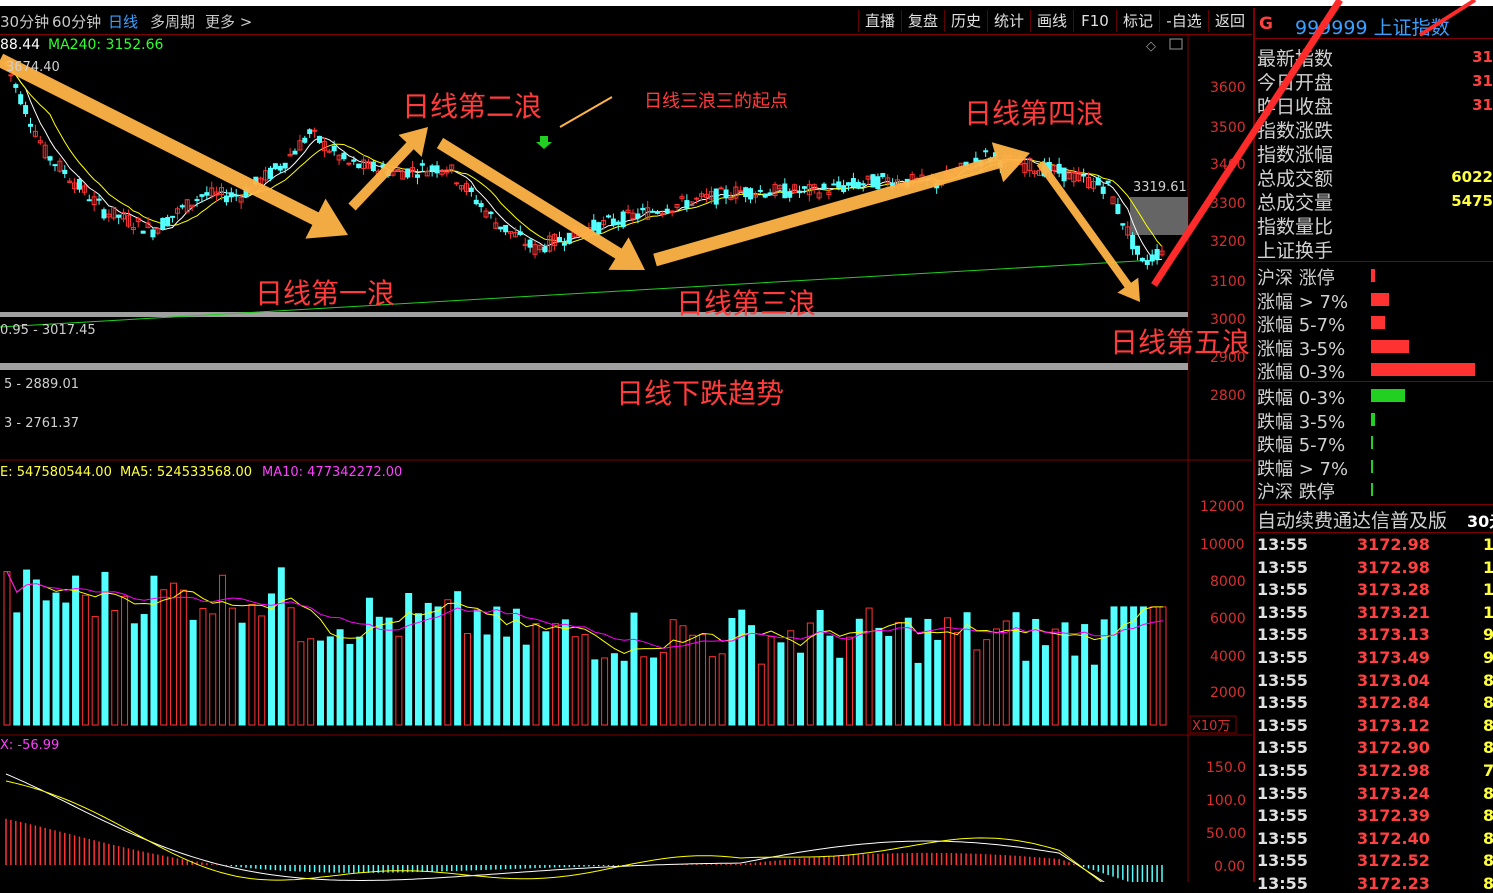 The width and height of the screenshot is (1493, 893). What do you see at coordinates (123, 21) in the screenshot?
I see `period-daily: 日线` at bounding box center [123, 21].